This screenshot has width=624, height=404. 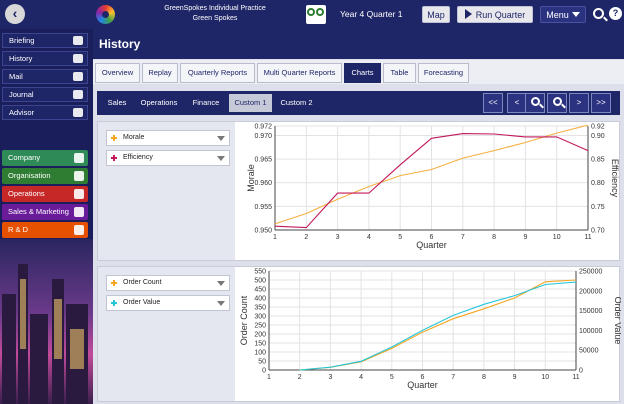 I want to click on zoom-in-button, so click(x=535, y=103).